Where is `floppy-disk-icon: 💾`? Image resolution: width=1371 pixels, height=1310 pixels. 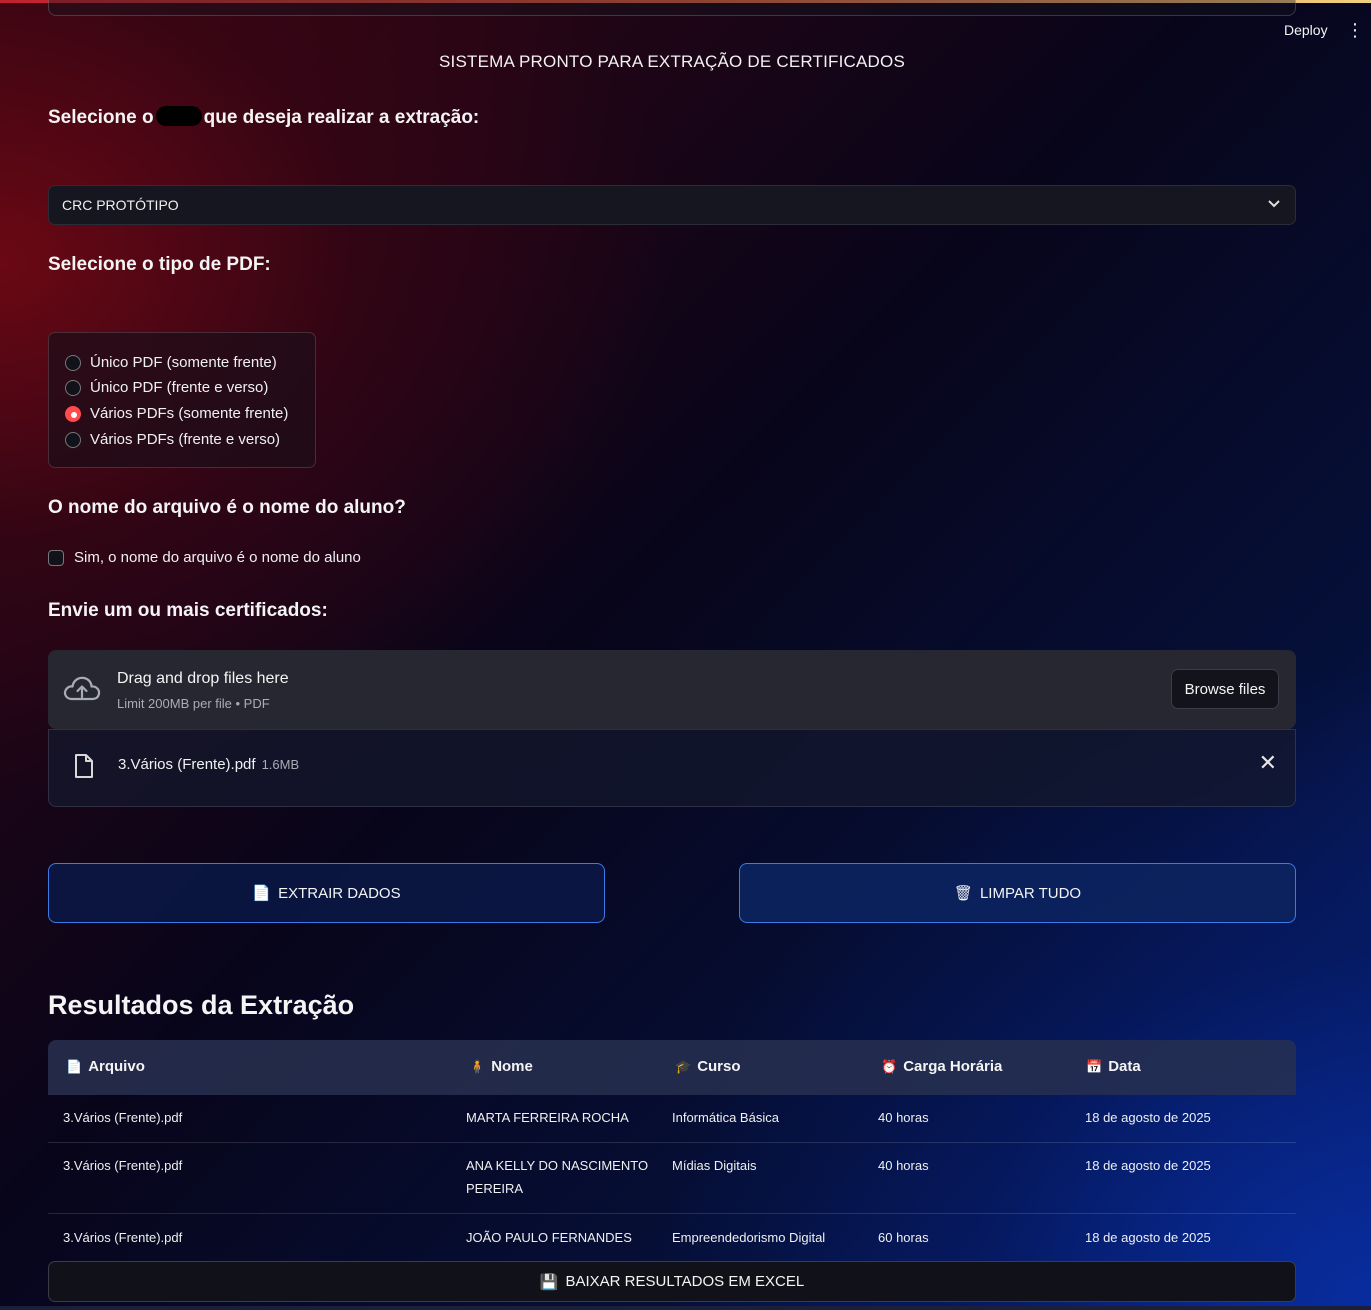 floppy-disk-icon: 💾 is located at coordinates (549, 1282).